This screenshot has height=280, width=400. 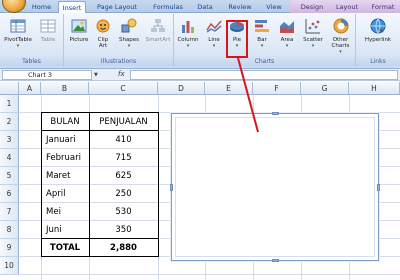 What do you see at coordinates (65, 88) in the screenshot?
I see `column-header-b: B` at bounding box center [65, 88].